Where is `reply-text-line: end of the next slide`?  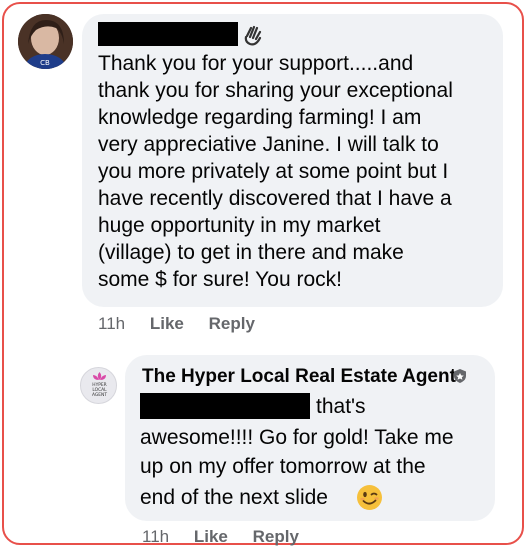 reply-text-line: end of the next slide is located at coordinates (234, 497).